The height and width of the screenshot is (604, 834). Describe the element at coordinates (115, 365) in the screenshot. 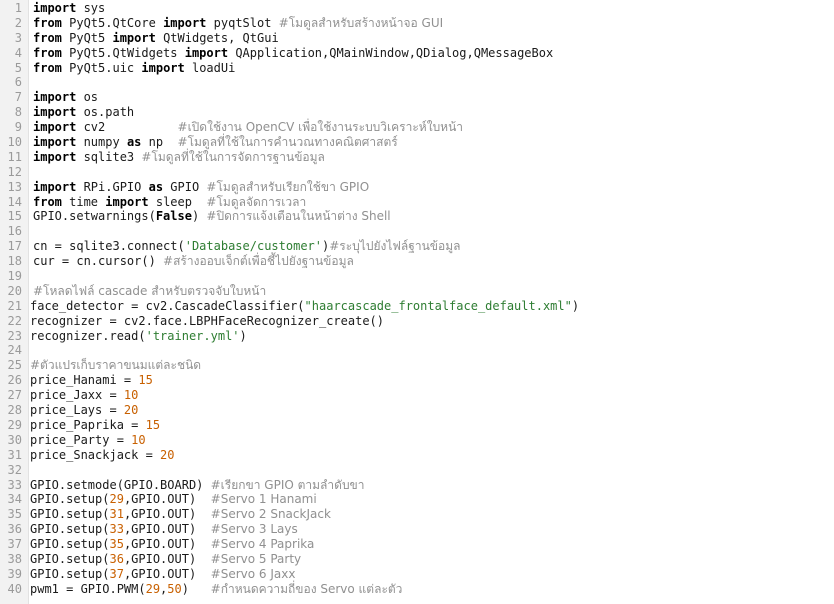

I see `code-text: #ตัวแปรเก็บราคาขนมแต่ละชนิด` at that location.